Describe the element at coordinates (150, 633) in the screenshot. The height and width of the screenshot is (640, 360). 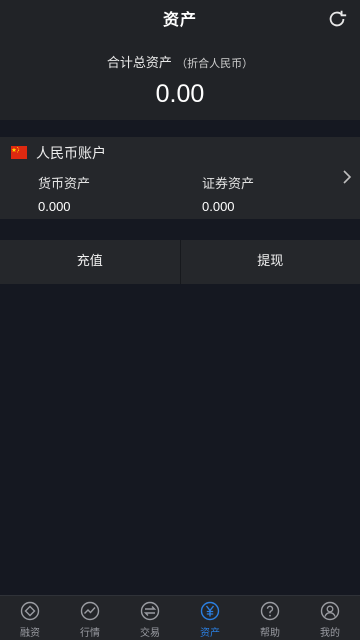
I see `tab-label: 交易` at that location.